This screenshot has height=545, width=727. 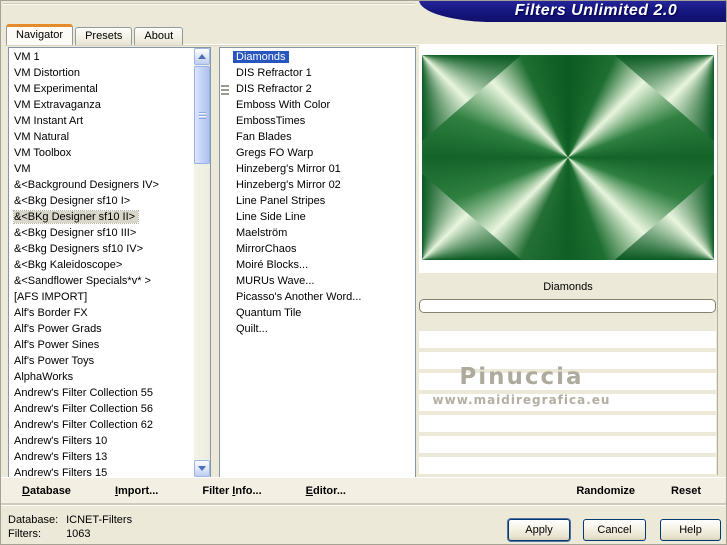 I want to click on tab-navigator: Navigator, so click(x=40, y=34).